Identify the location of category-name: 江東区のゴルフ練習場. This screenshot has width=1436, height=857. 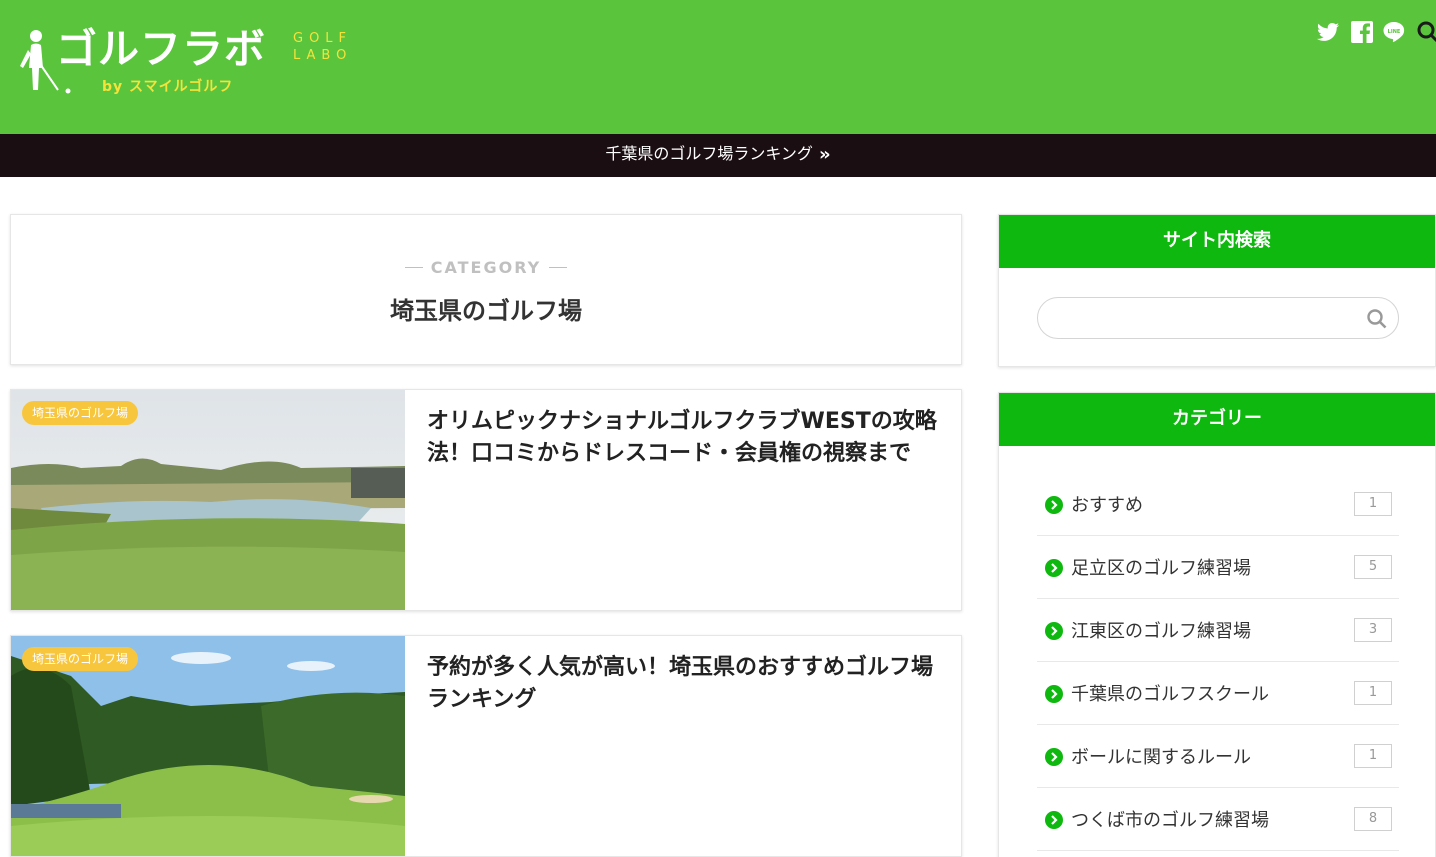
(1161, 631).